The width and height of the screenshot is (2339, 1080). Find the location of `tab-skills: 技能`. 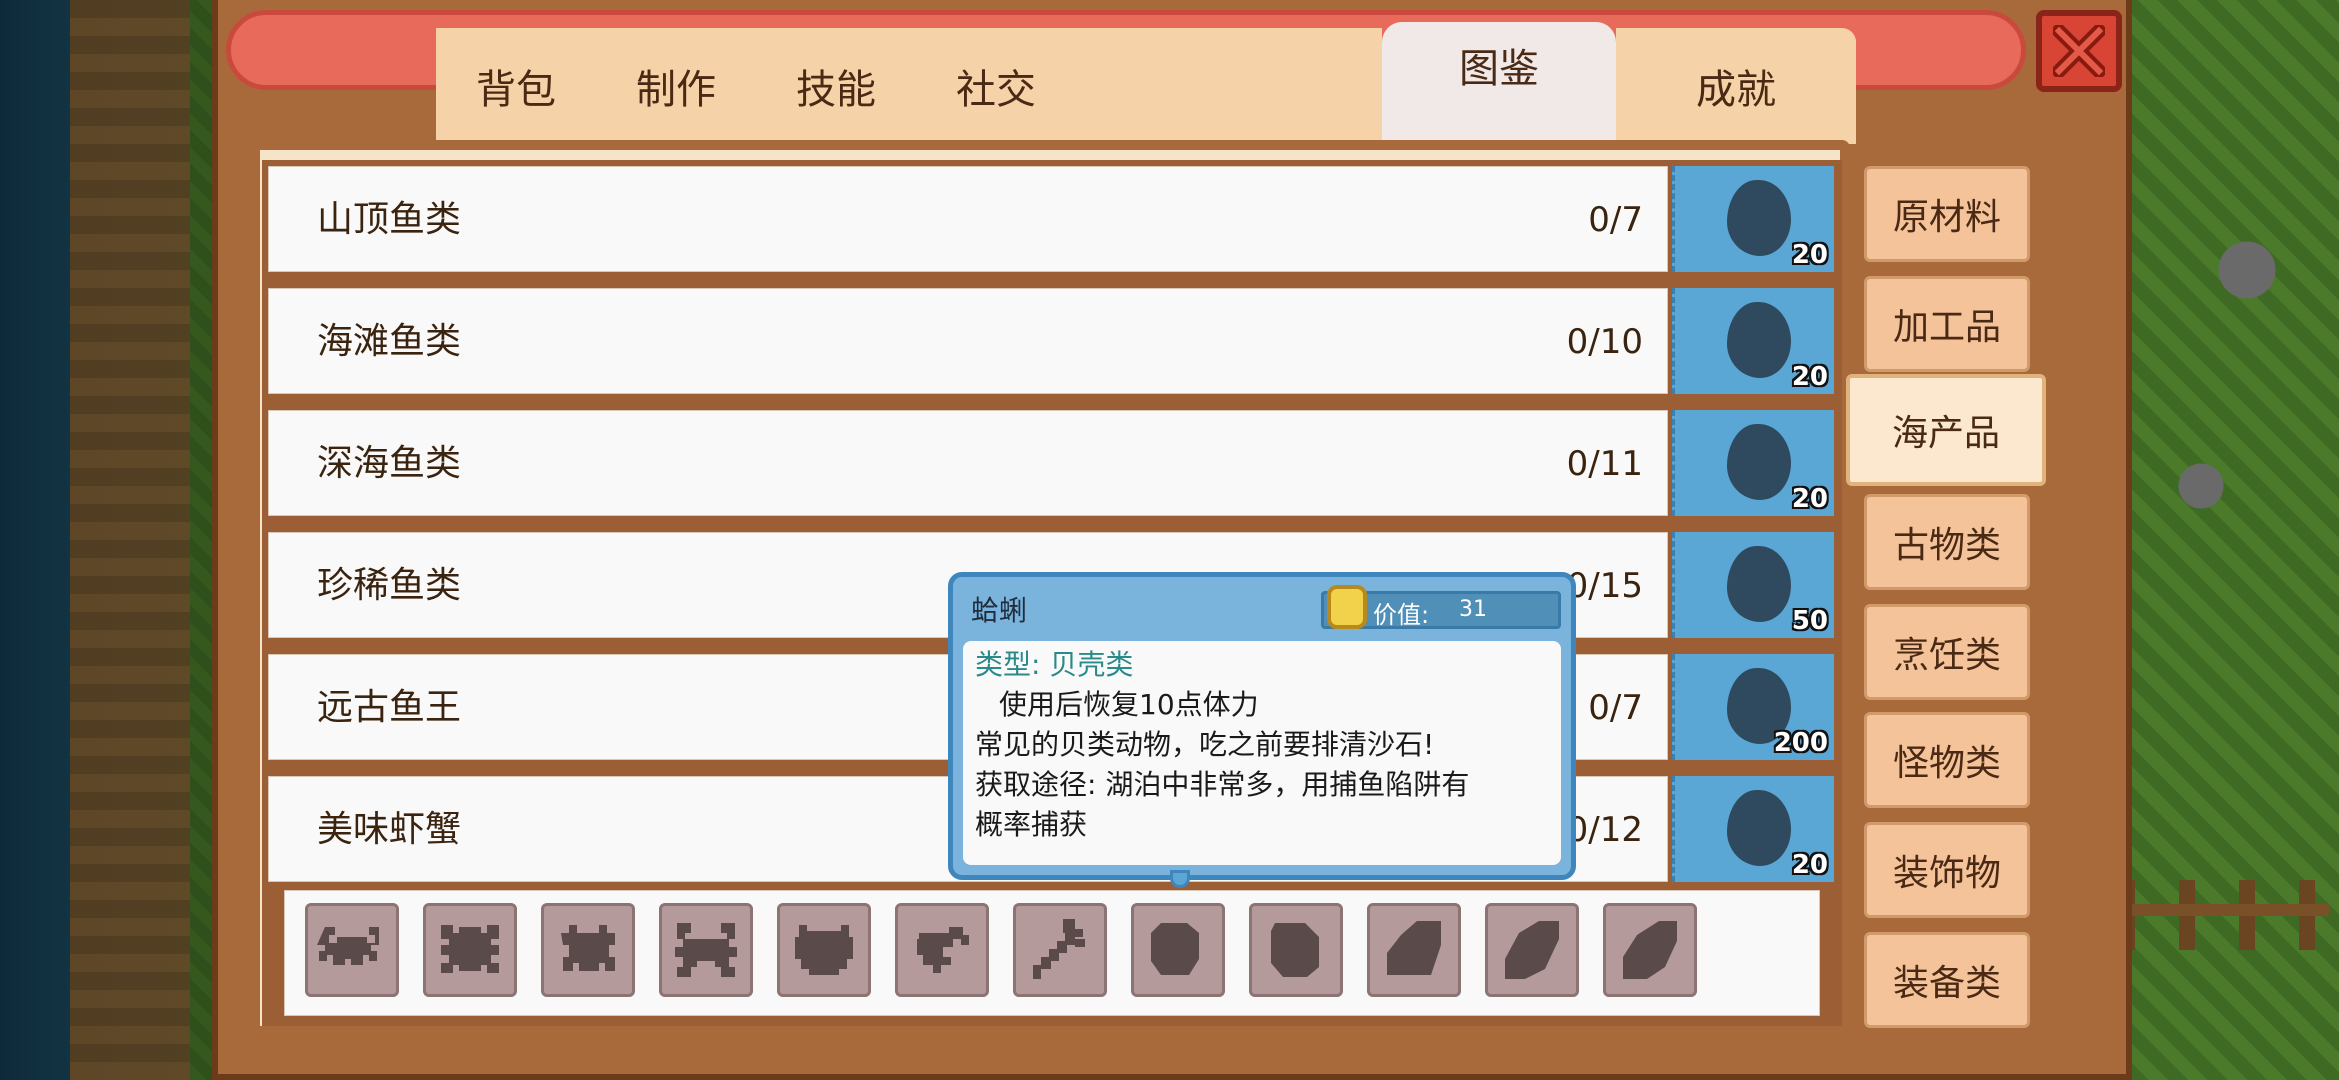

tab-skills: 技能 is located at coordinates (836, 86).